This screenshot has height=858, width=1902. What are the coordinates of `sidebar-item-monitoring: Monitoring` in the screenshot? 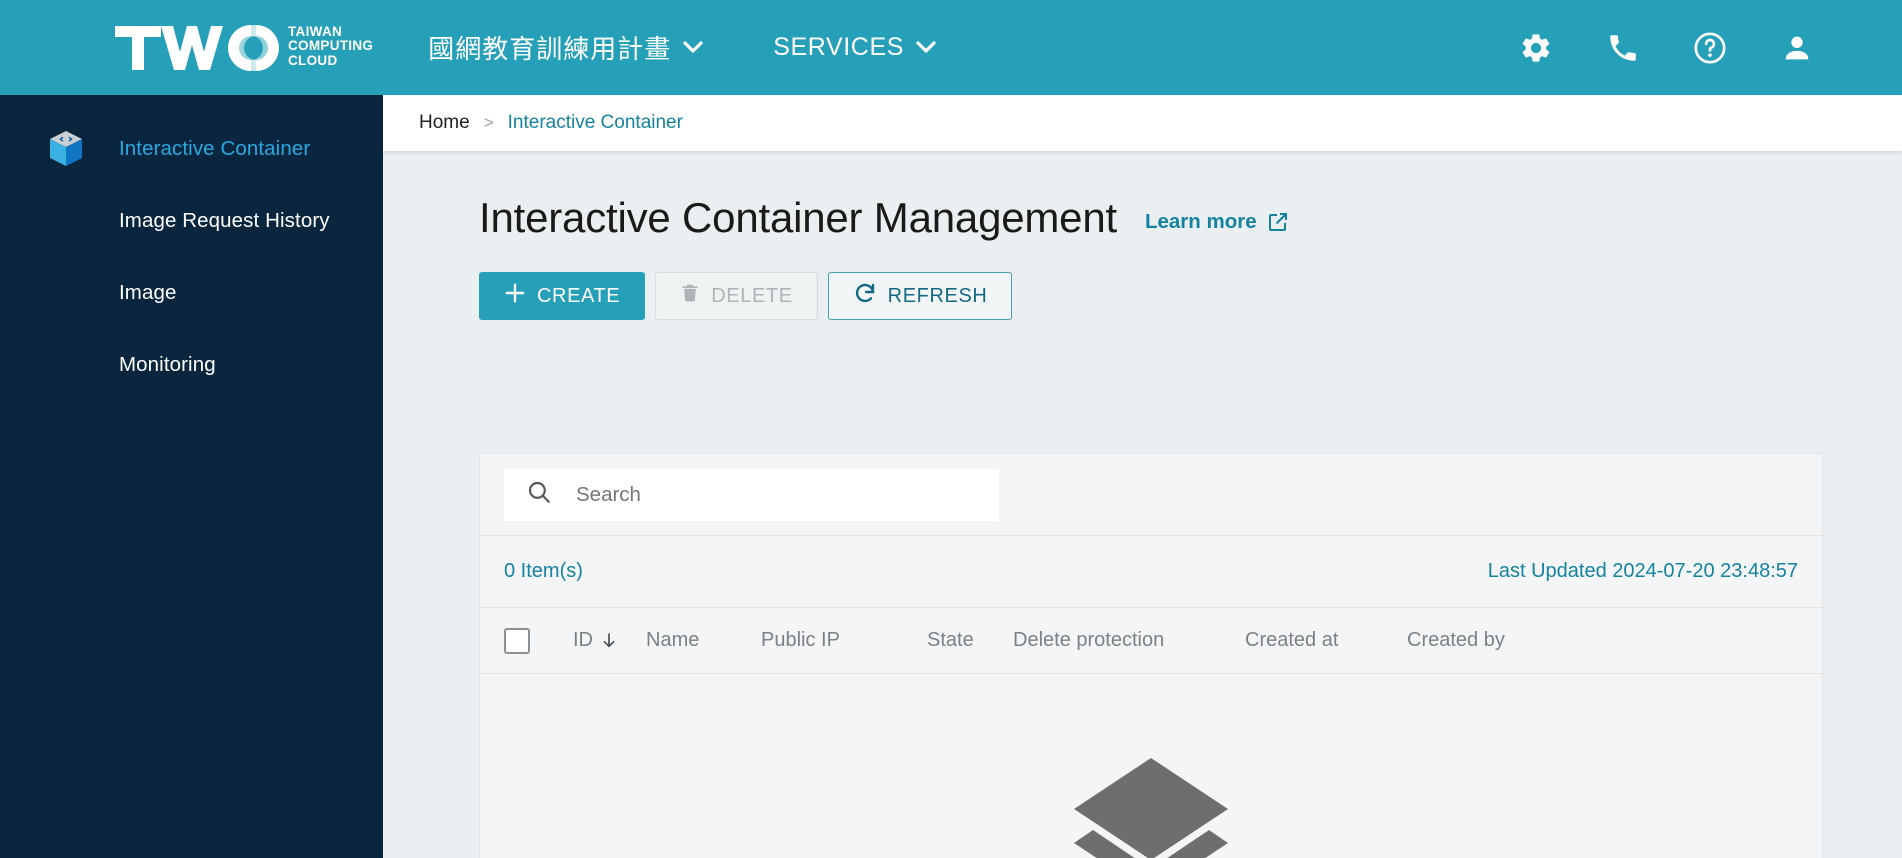 It's located at (191, 365).